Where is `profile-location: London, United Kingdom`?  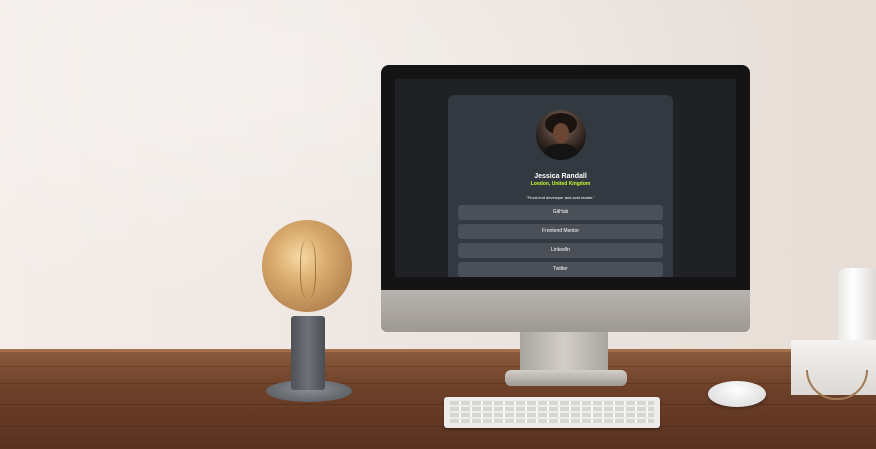
profile-location: London, United Kingdom is located at coordinates (560, 184).